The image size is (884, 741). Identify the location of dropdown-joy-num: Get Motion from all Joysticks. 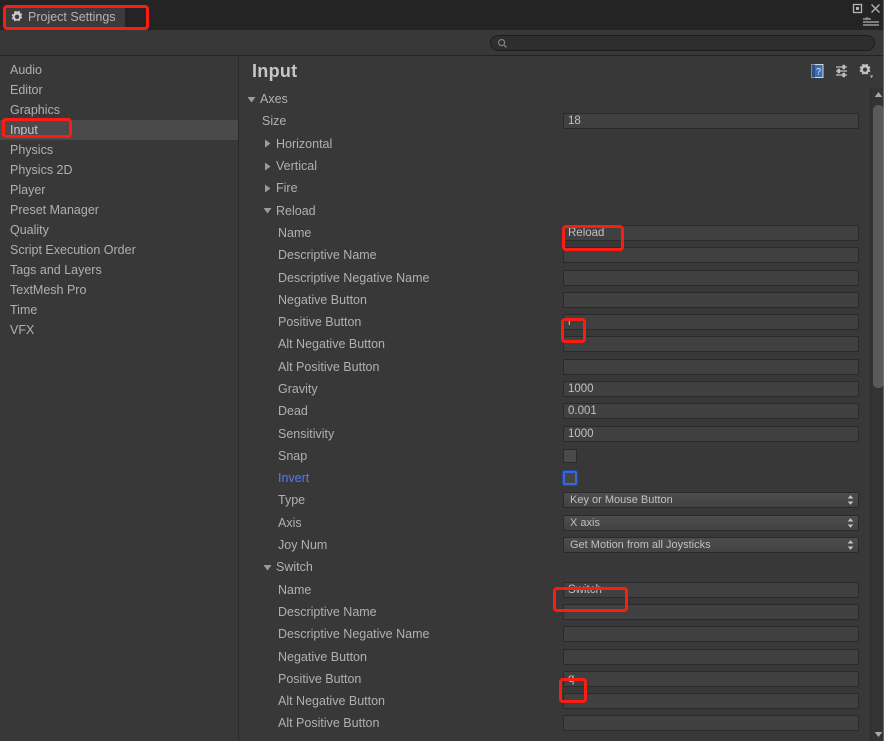
(711, 545).